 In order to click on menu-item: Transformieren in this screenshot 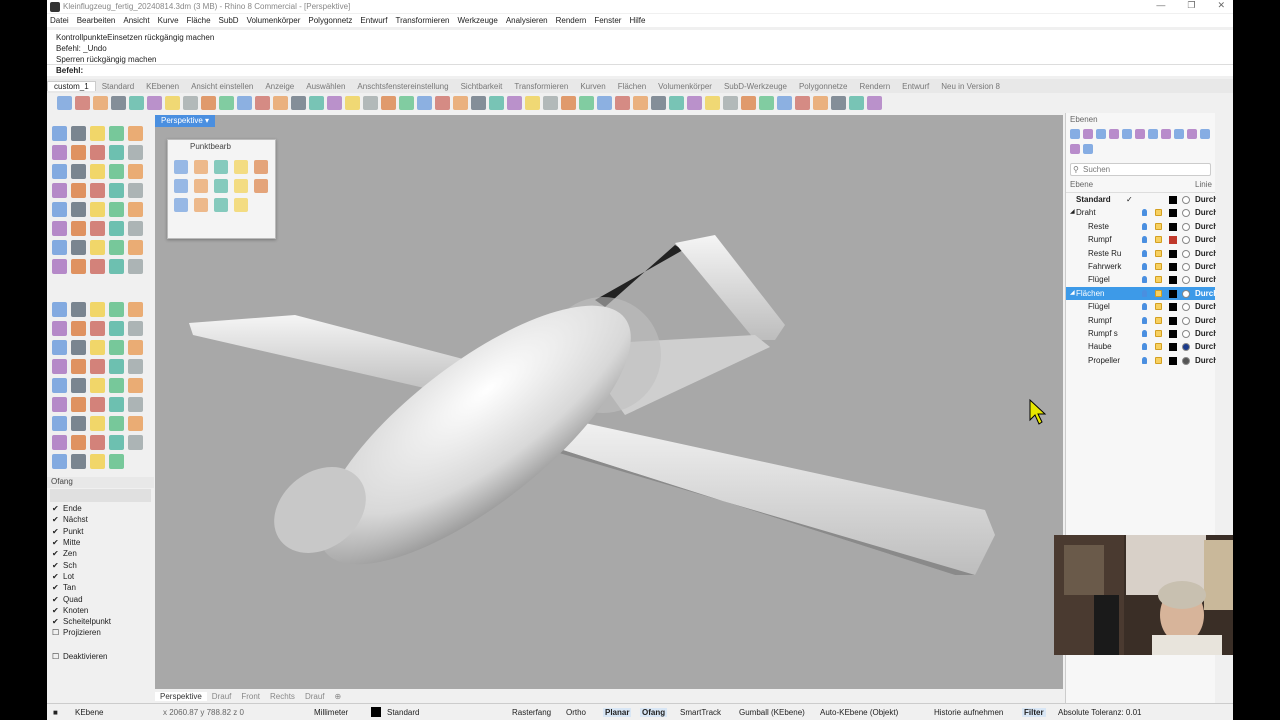, I will do `click(423, 20)`.